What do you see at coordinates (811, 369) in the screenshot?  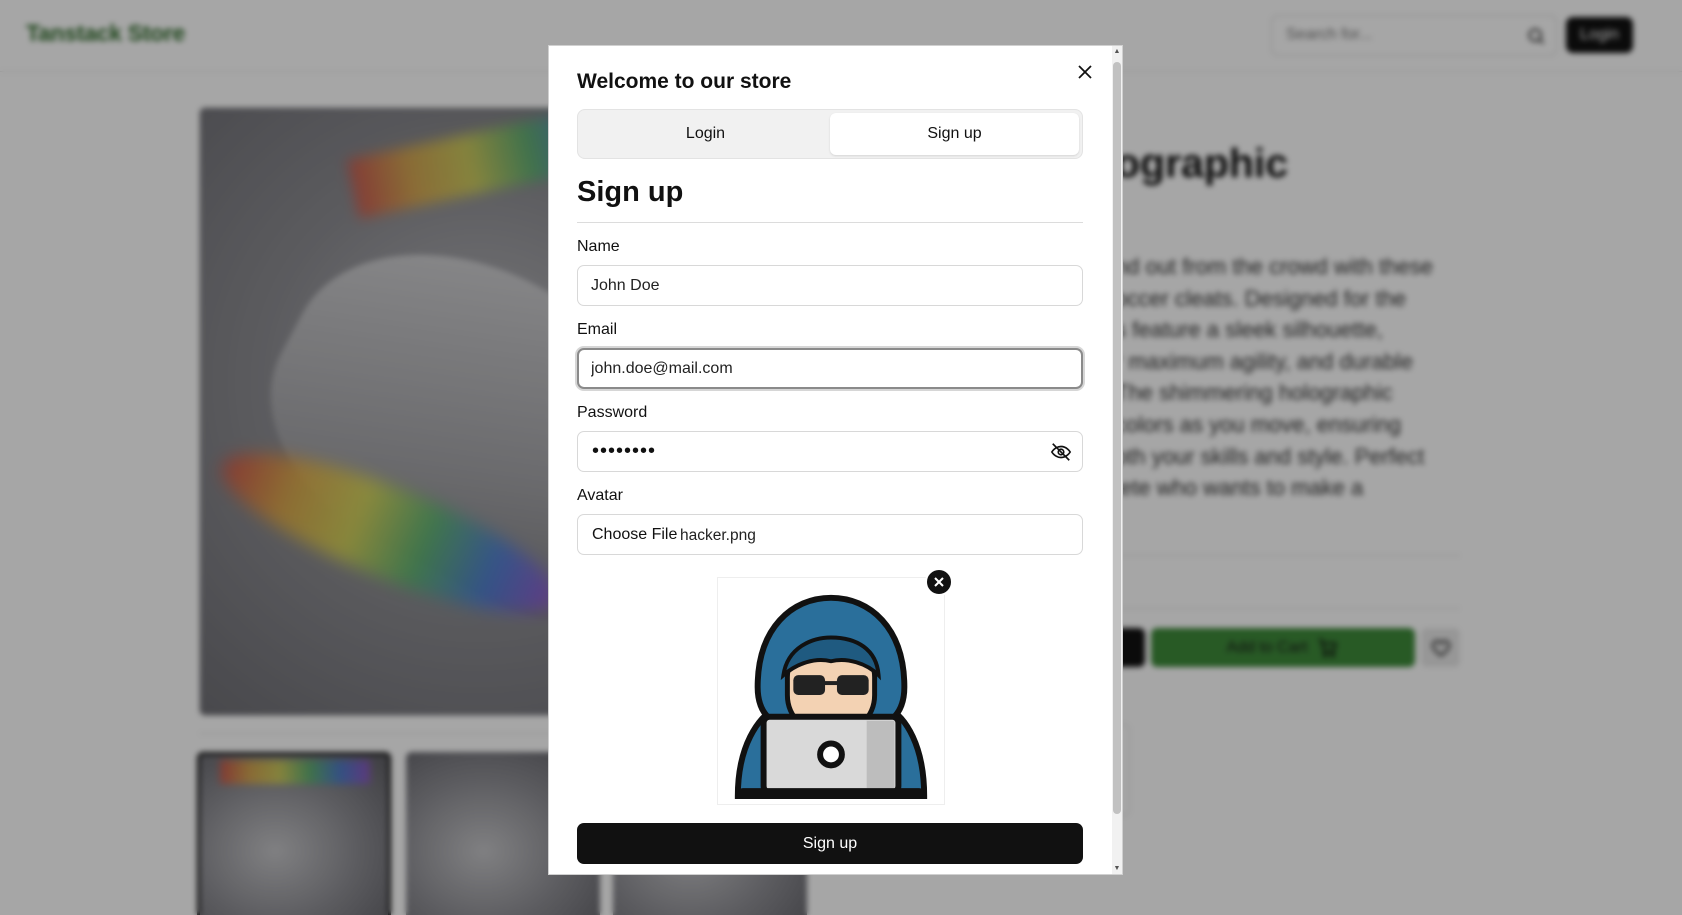 I see `email-input` at bounding box center [811, 369].